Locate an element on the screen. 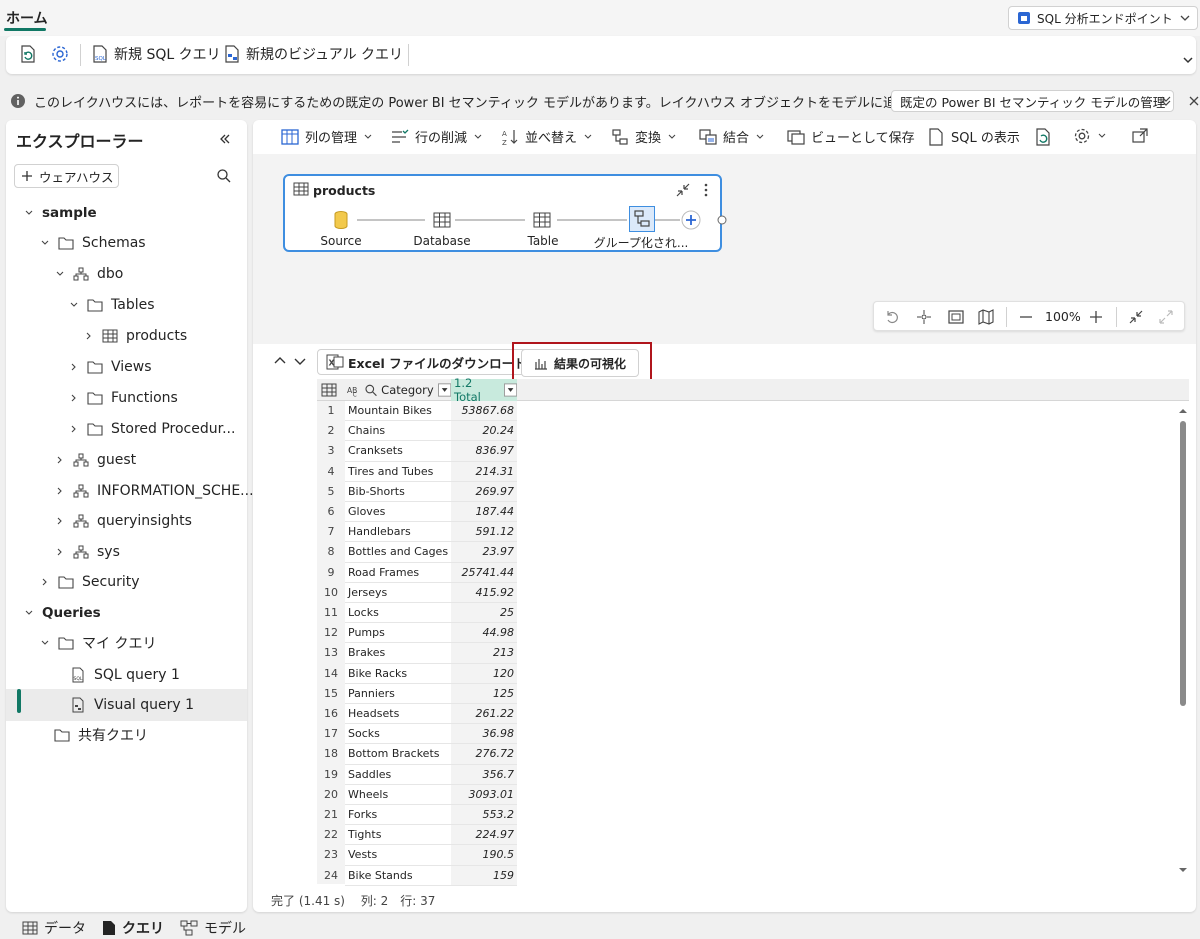 This screenshot has width=1200, height=939. settings-button is located at coordinates (62, 54).